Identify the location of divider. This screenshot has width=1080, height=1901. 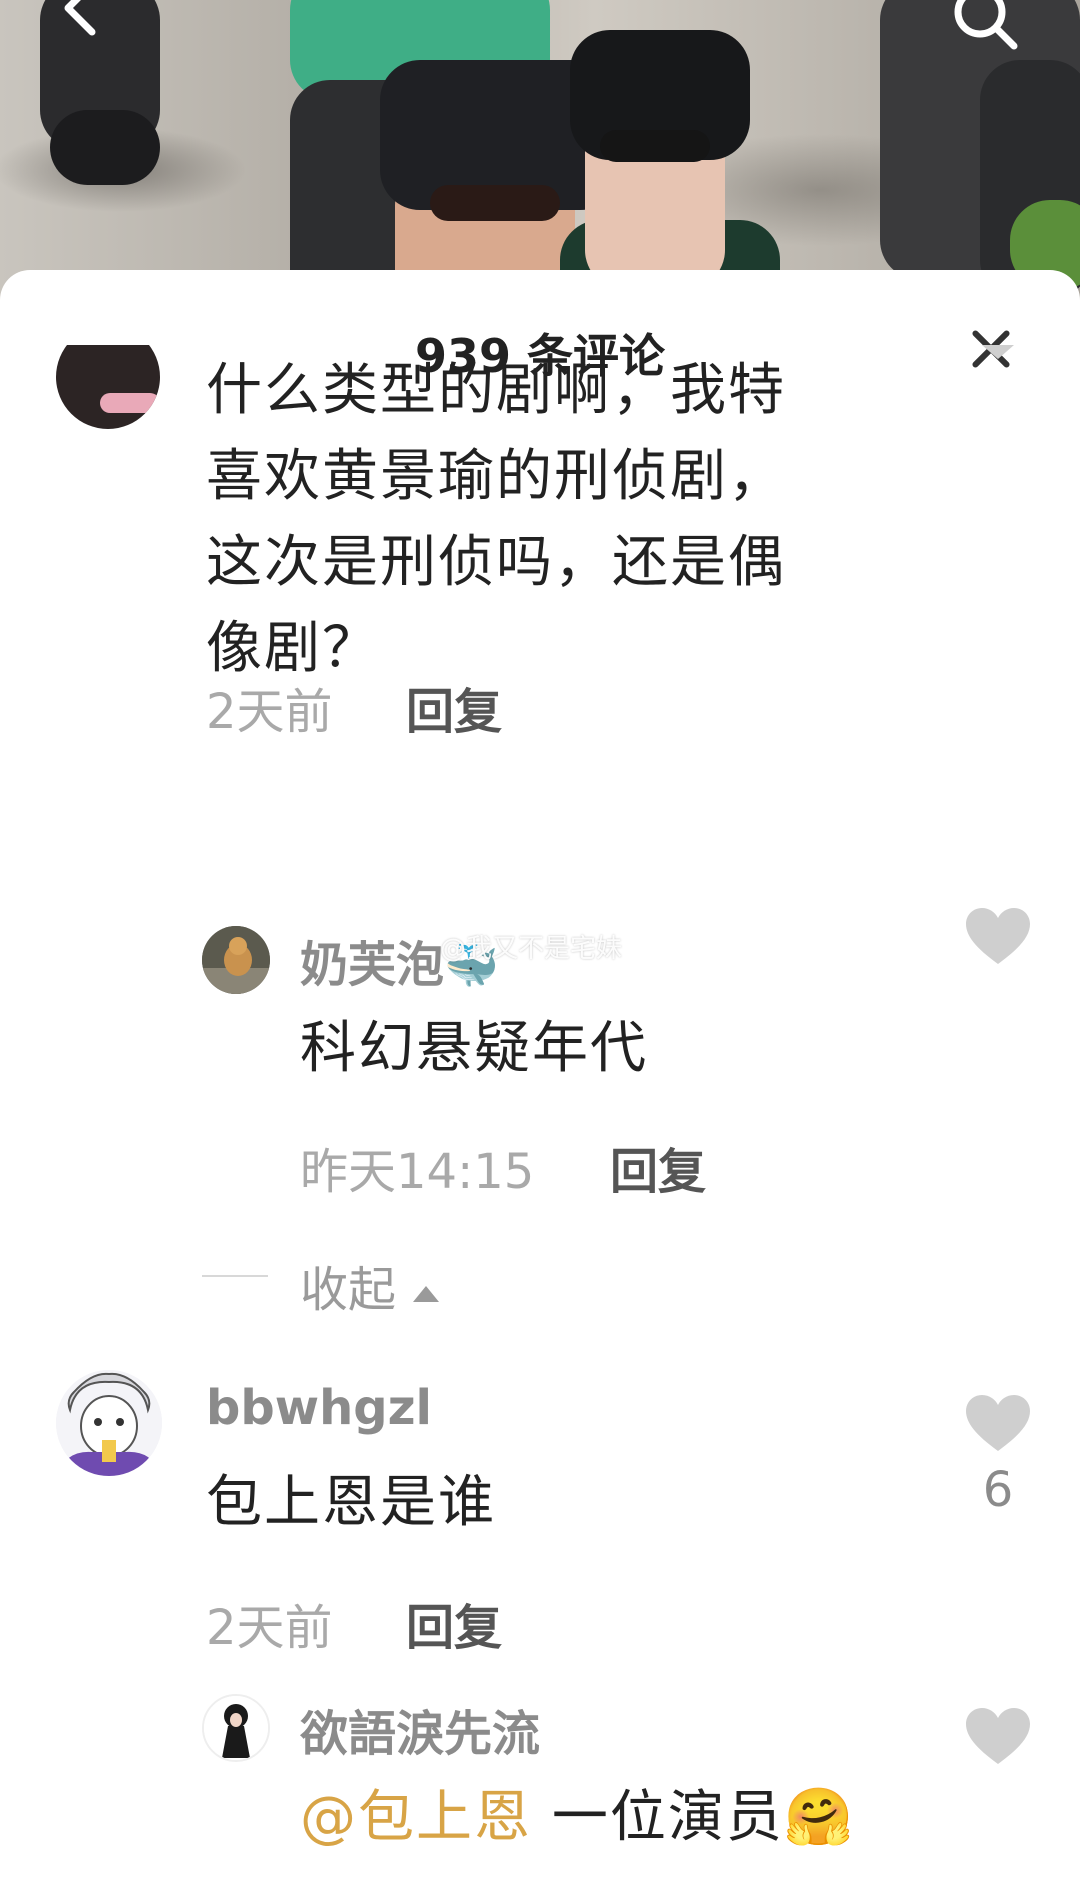
(235, 1276).